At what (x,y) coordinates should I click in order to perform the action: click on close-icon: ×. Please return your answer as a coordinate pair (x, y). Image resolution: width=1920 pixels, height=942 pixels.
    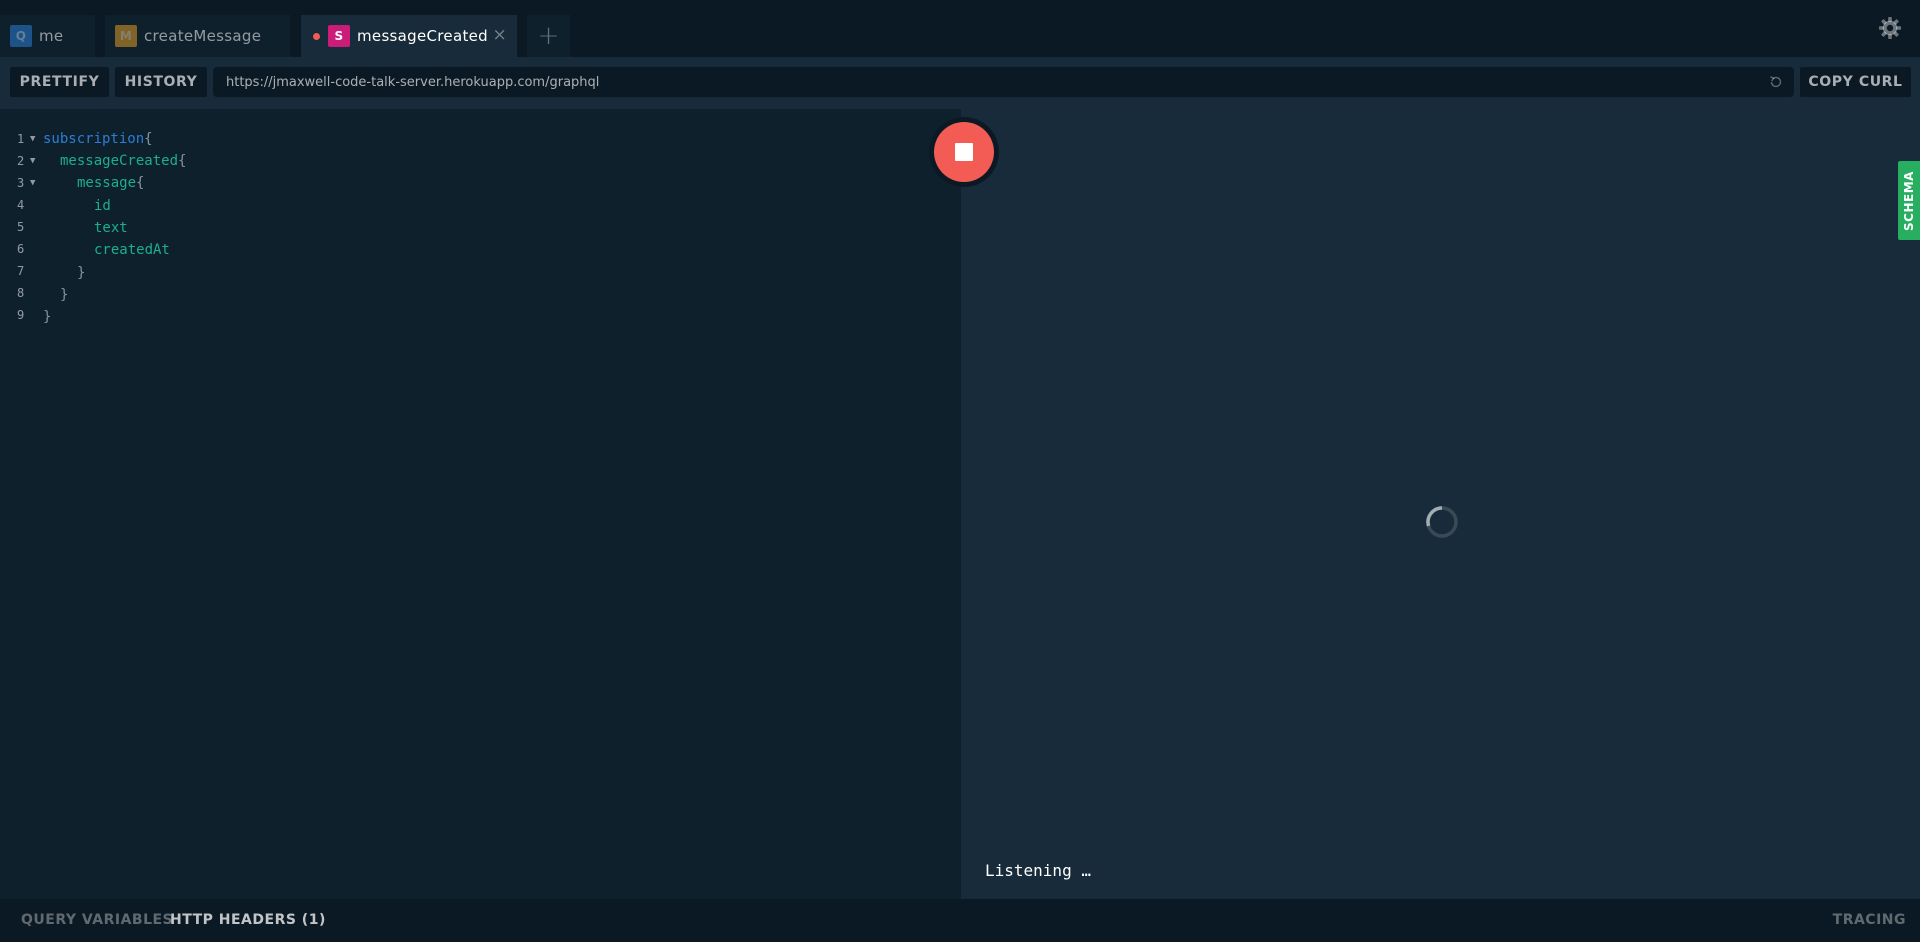
    Looking at the image, I should click on (499, 35).